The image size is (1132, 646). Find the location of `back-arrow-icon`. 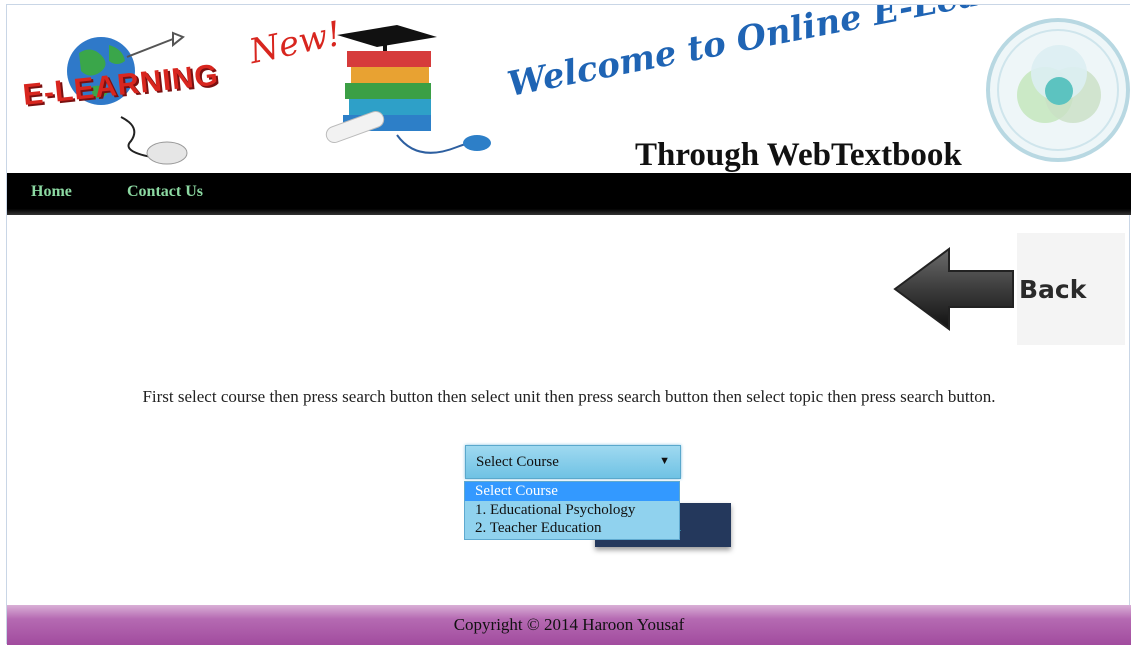

back-arrow-icon is located at coordinates (955, 289).